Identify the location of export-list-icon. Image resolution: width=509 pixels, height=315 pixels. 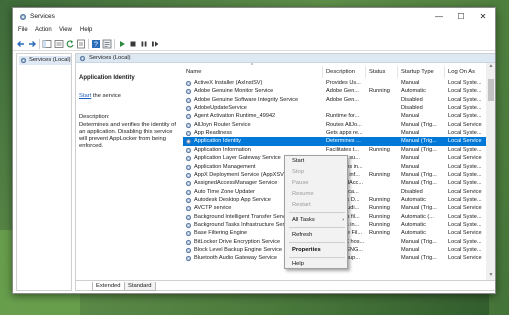
(81, 44).